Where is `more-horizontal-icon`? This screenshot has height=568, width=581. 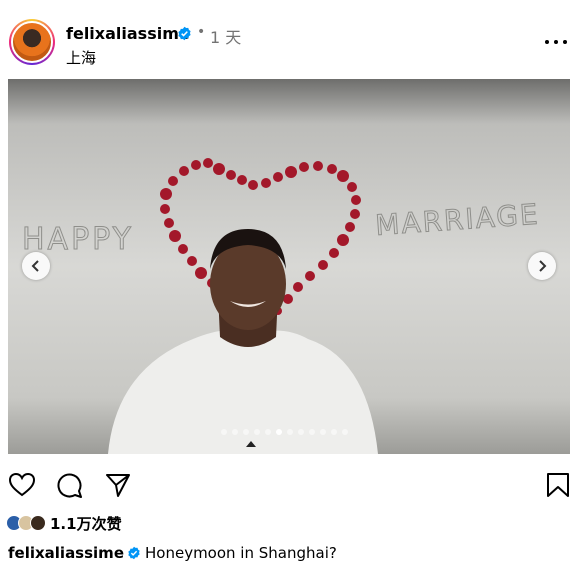
more-horizontal-icon is located at coordinates (556, 42).